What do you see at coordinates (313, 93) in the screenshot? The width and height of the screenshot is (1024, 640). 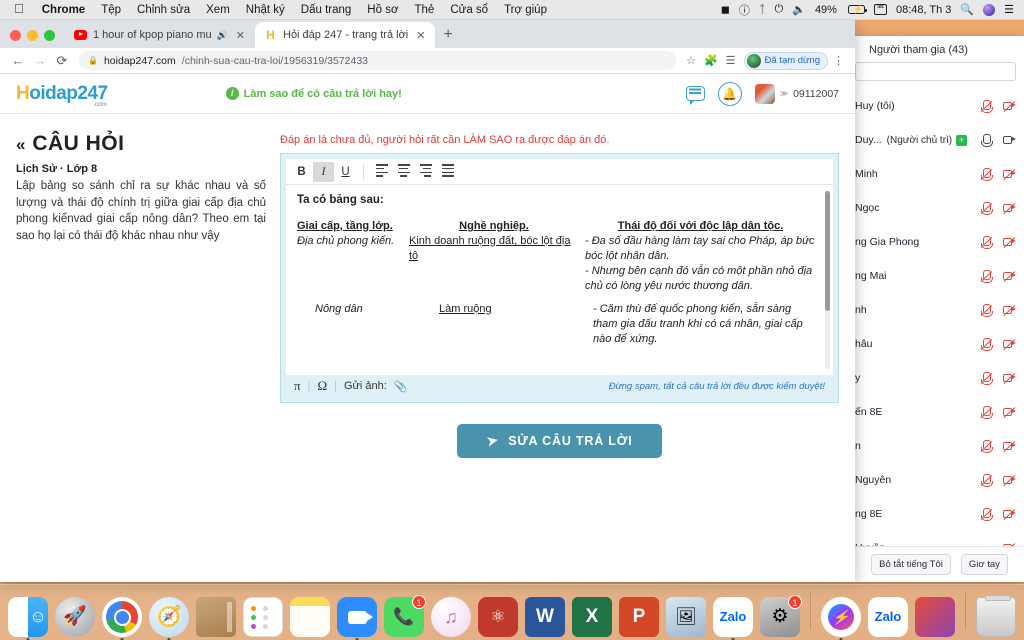 I see `tip-banner: i Làm sao để có câu trả lời hay!` at bounding box center [313, 93].